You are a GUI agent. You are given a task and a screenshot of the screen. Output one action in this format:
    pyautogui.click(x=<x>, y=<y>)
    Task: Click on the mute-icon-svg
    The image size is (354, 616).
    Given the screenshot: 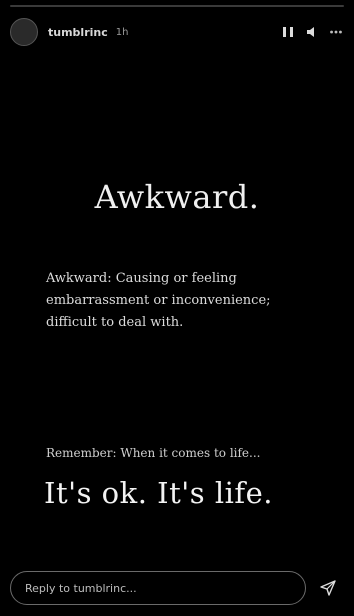 What is the action you would take?
    pyautogui.click(x=310, y=32)
    